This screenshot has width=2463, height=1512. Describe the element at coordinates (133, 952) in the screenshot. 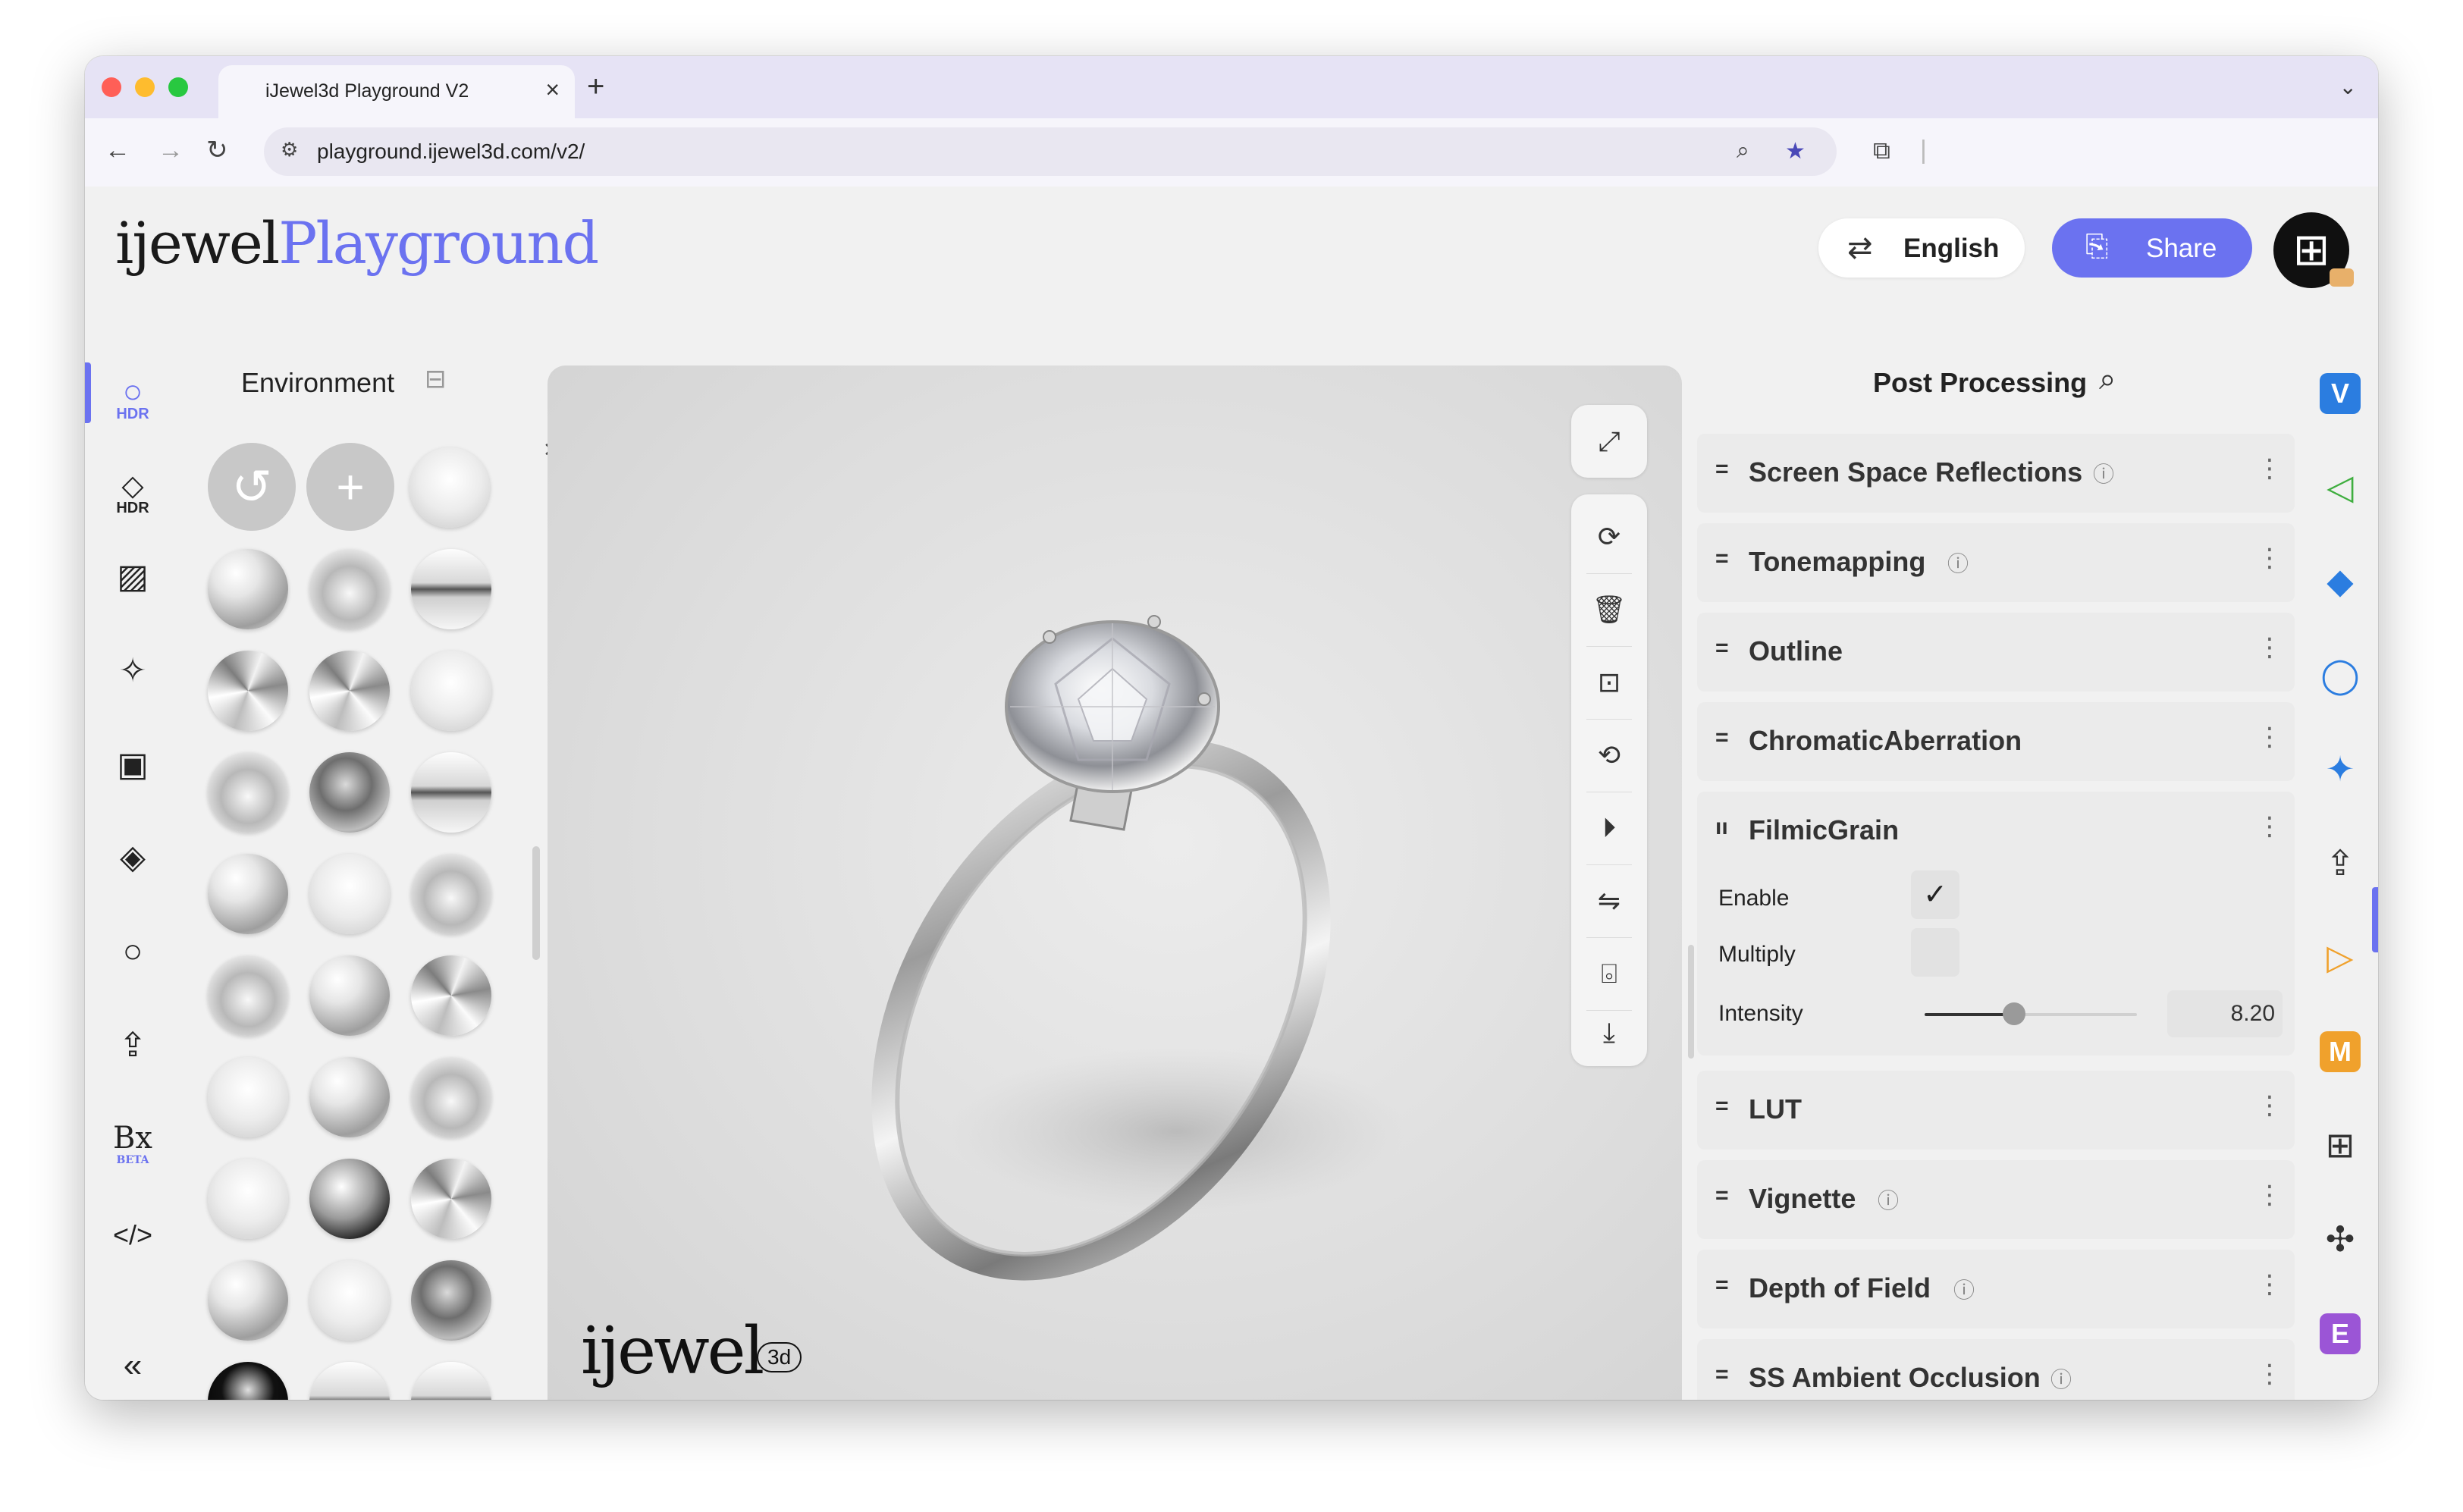

I see `ring-icon: ○` at that location.